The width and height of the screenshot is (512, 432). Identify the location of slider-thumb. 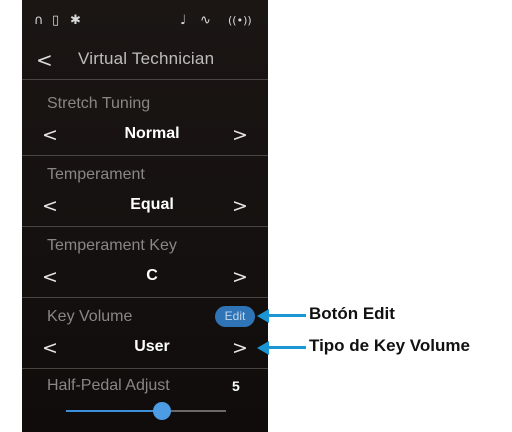
(162, 411).